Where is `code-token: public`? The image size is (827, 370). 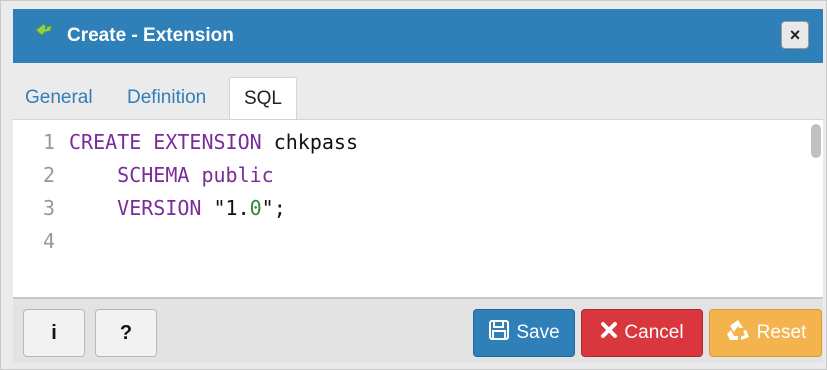
code-token: public is located at coordinates (231, 175).